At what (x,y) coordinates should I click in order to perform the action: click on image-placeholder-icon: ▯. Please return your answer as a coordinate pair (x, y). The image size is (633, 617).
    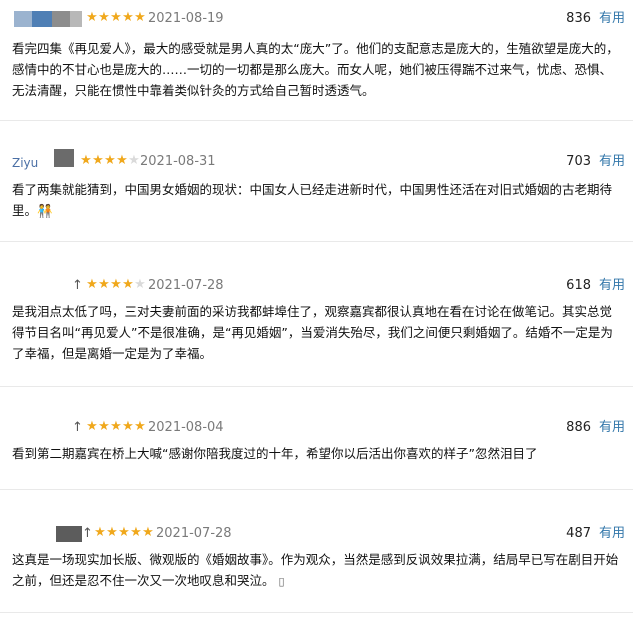
    Looking at the image, I should click on (281, 581).